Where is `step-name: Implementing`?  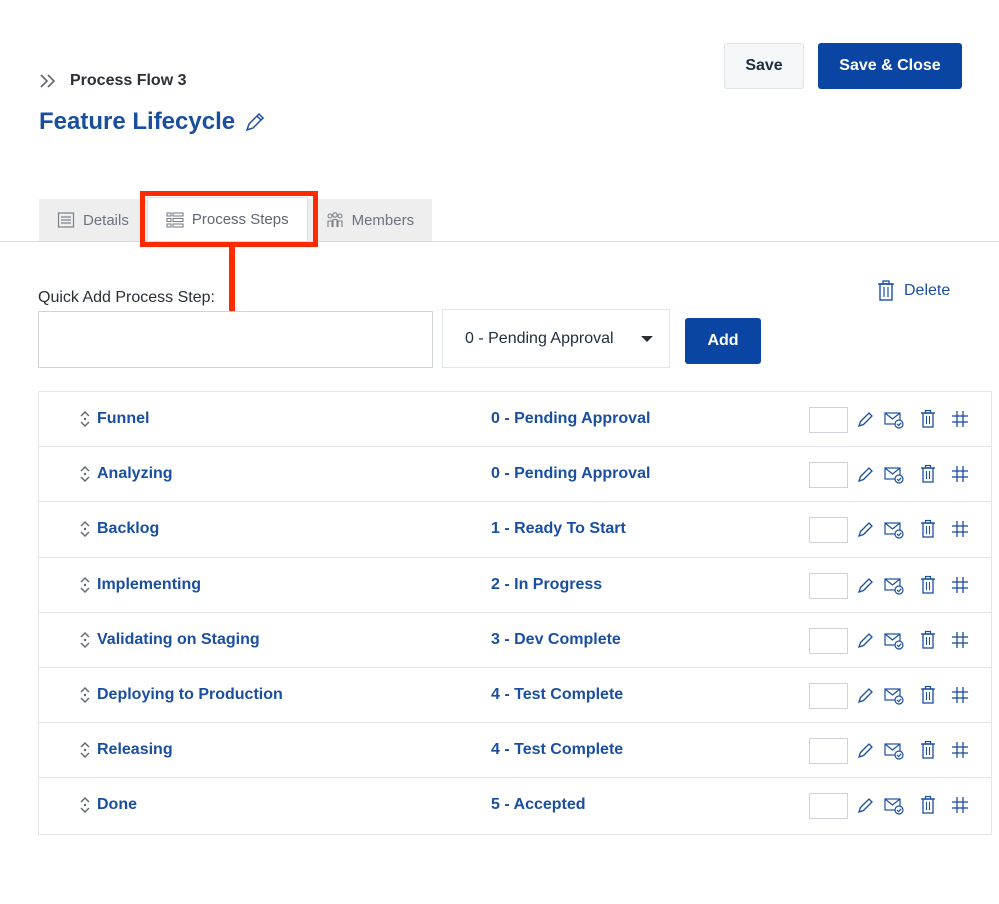 step-name: Implementing is located at coordinates (149, 585).